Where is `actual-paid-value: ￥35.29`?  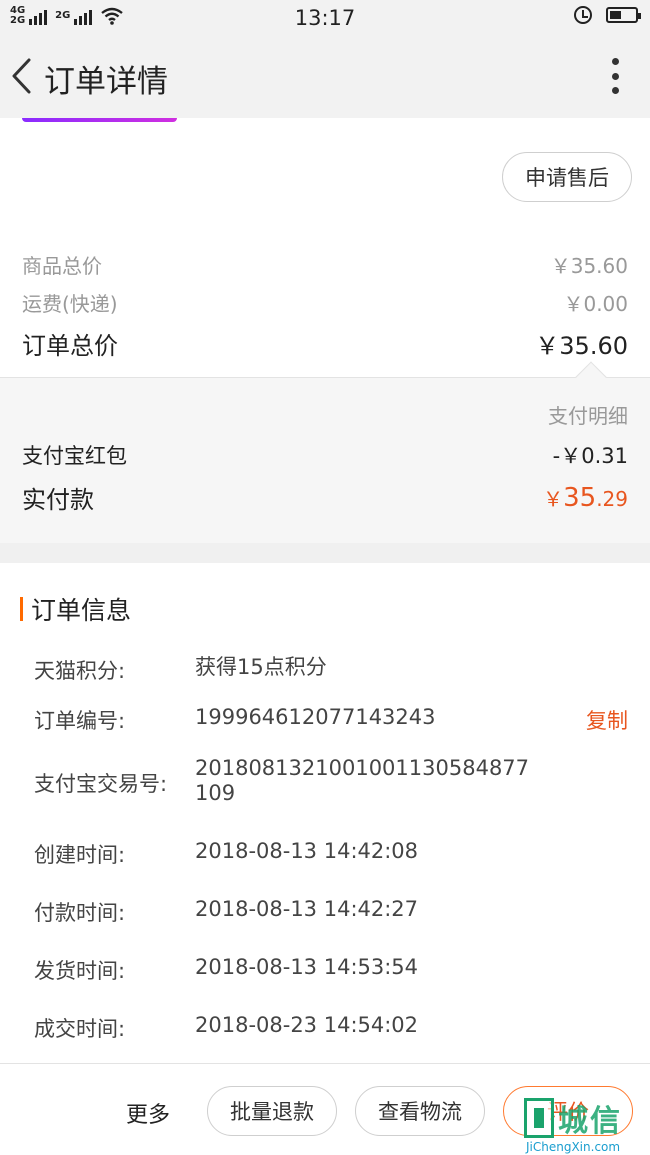
actual-paid-value: ￥35.29 is located at coordinates (585, 498).